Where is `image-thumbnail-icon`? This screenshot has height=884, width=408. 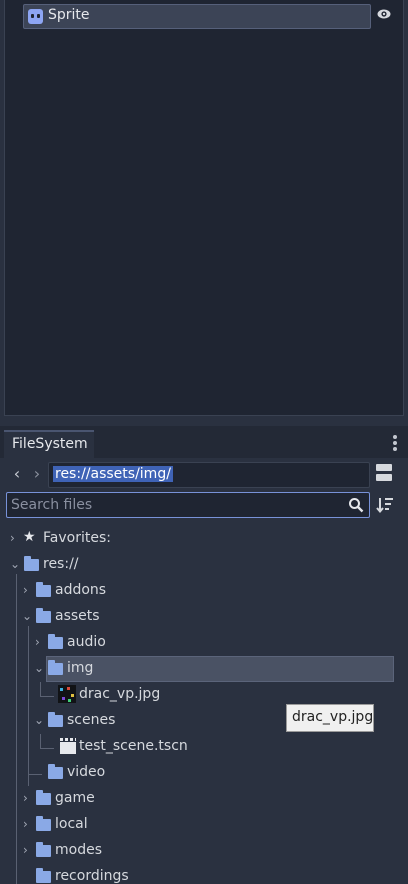 image-thumbnail-icon is located at coordinates (67, 694).